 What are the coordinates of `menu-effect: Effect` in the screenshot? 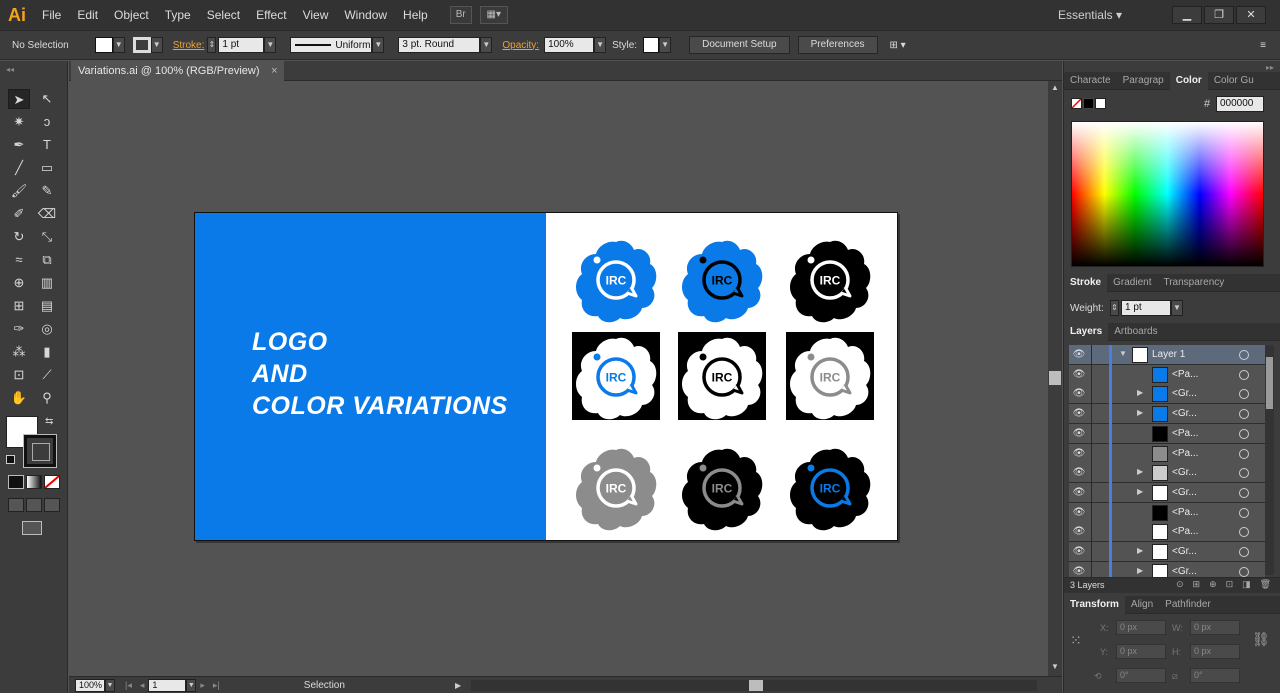 It's located at (271, 15).